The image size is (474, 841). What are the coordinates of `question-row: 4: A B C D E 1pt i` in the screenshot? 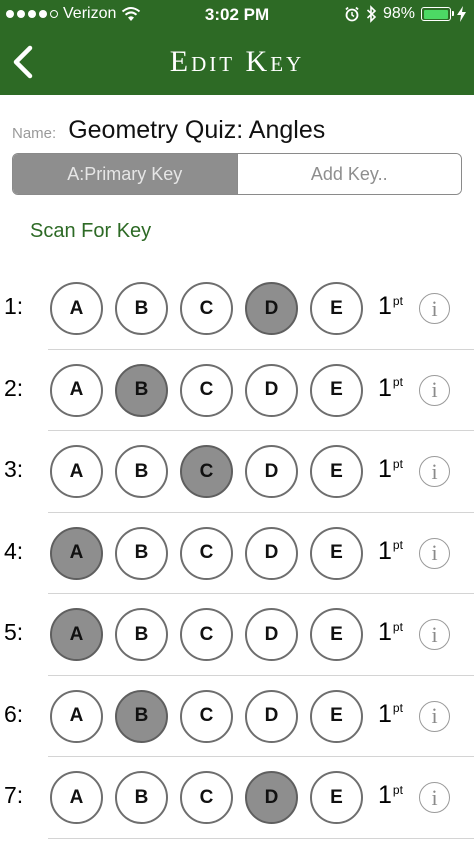 It's located at (237, 554).